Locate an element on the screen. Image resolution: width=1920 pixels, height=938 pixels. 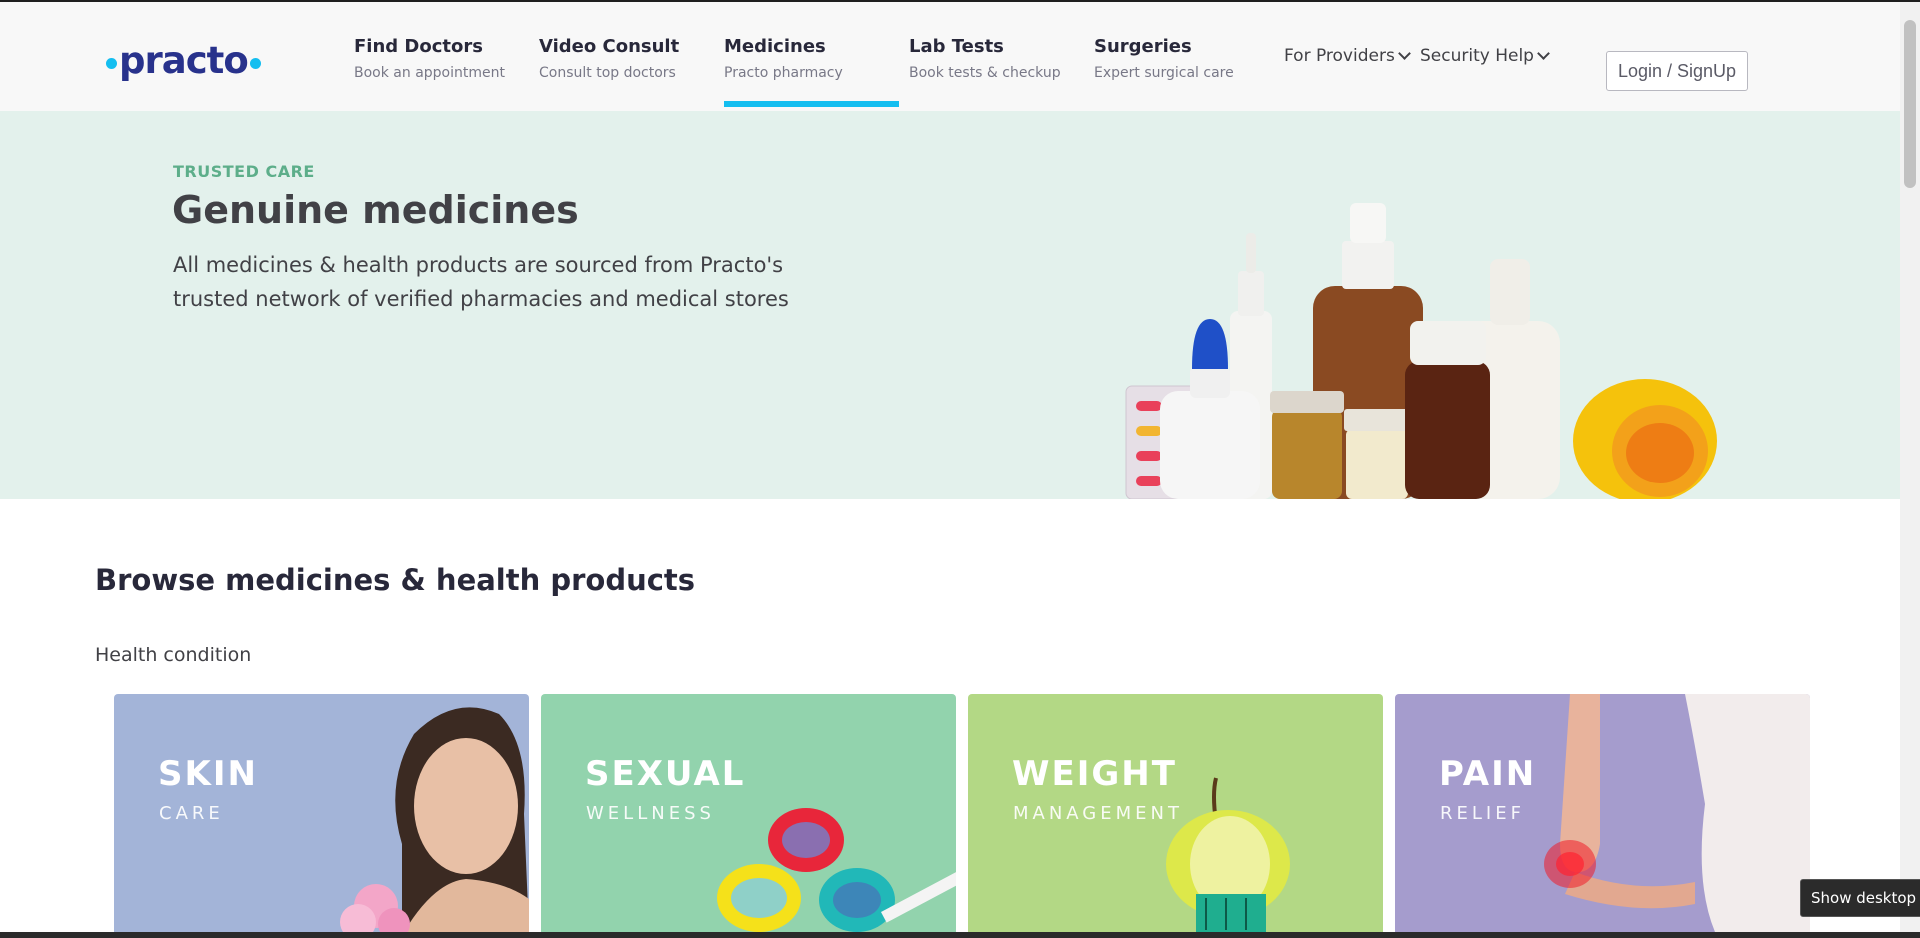
card-skin-care: SKIN CARE is located at coordinates (321, 813).